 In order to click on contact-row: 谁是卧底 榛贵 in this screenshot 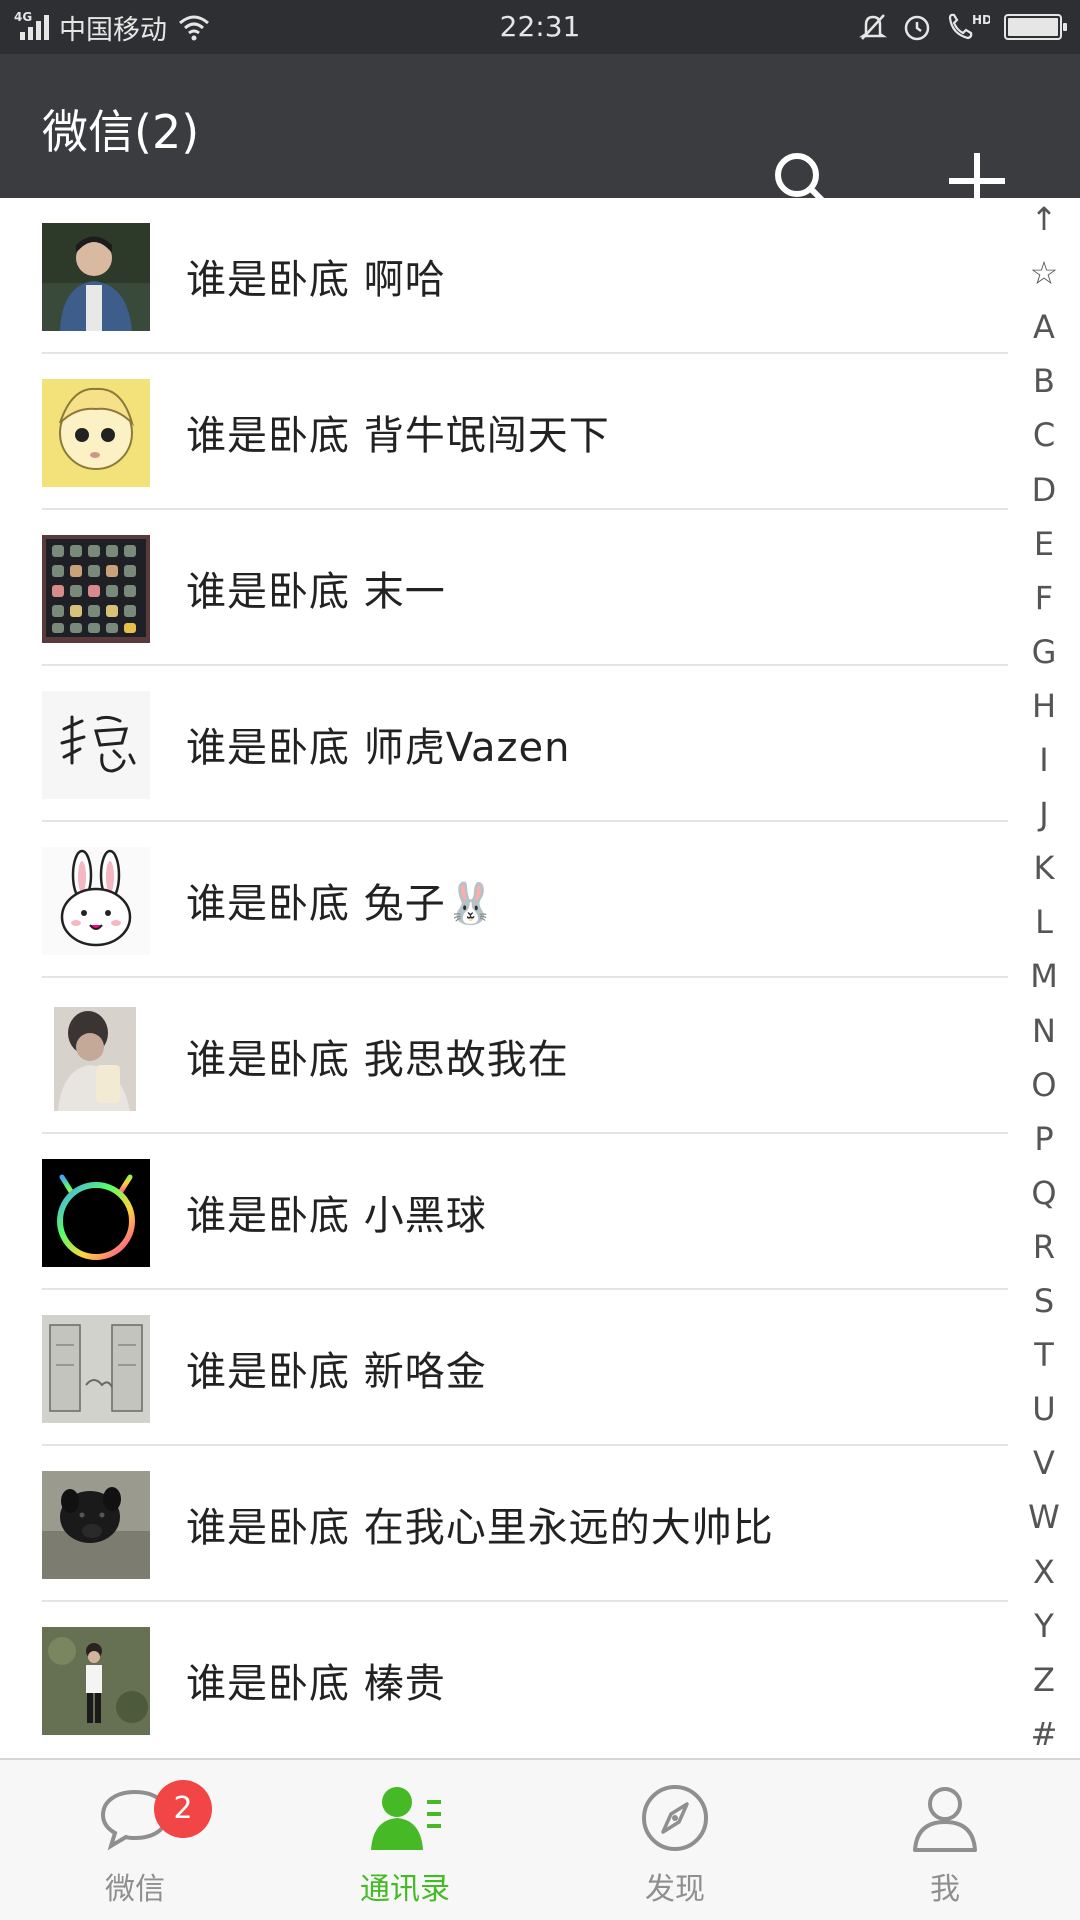, I will do `click(504, 1680)`.